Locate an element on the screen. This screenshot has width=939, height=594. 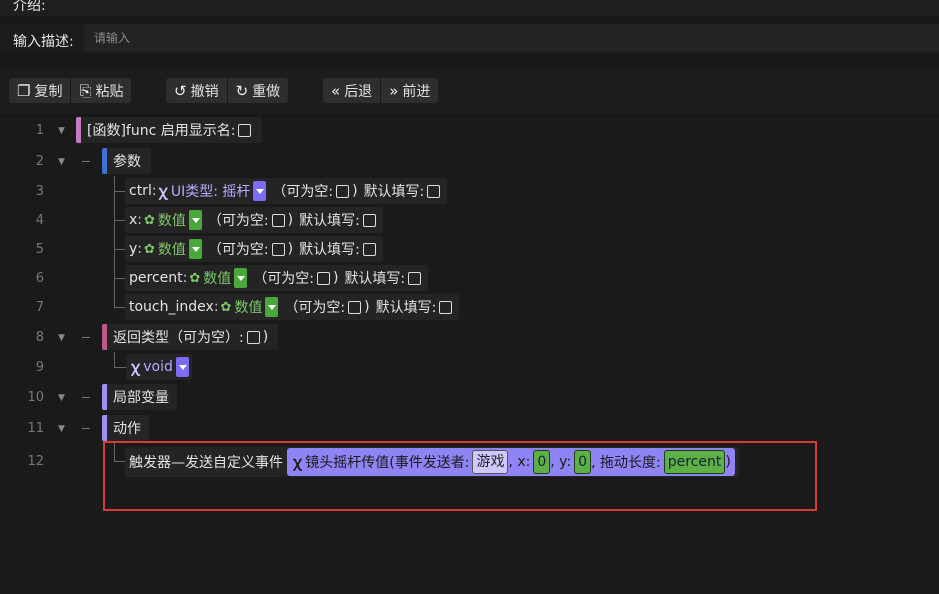
double-chevron-right-icon: » is located at coordinates (394, 90).